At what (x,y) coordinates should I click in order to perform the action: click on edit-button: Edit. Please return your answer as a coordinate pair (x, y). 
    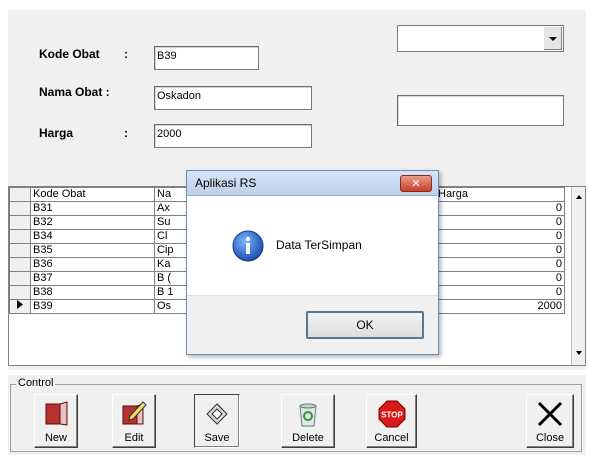
    Looking at the image, I should click on (134, 421).